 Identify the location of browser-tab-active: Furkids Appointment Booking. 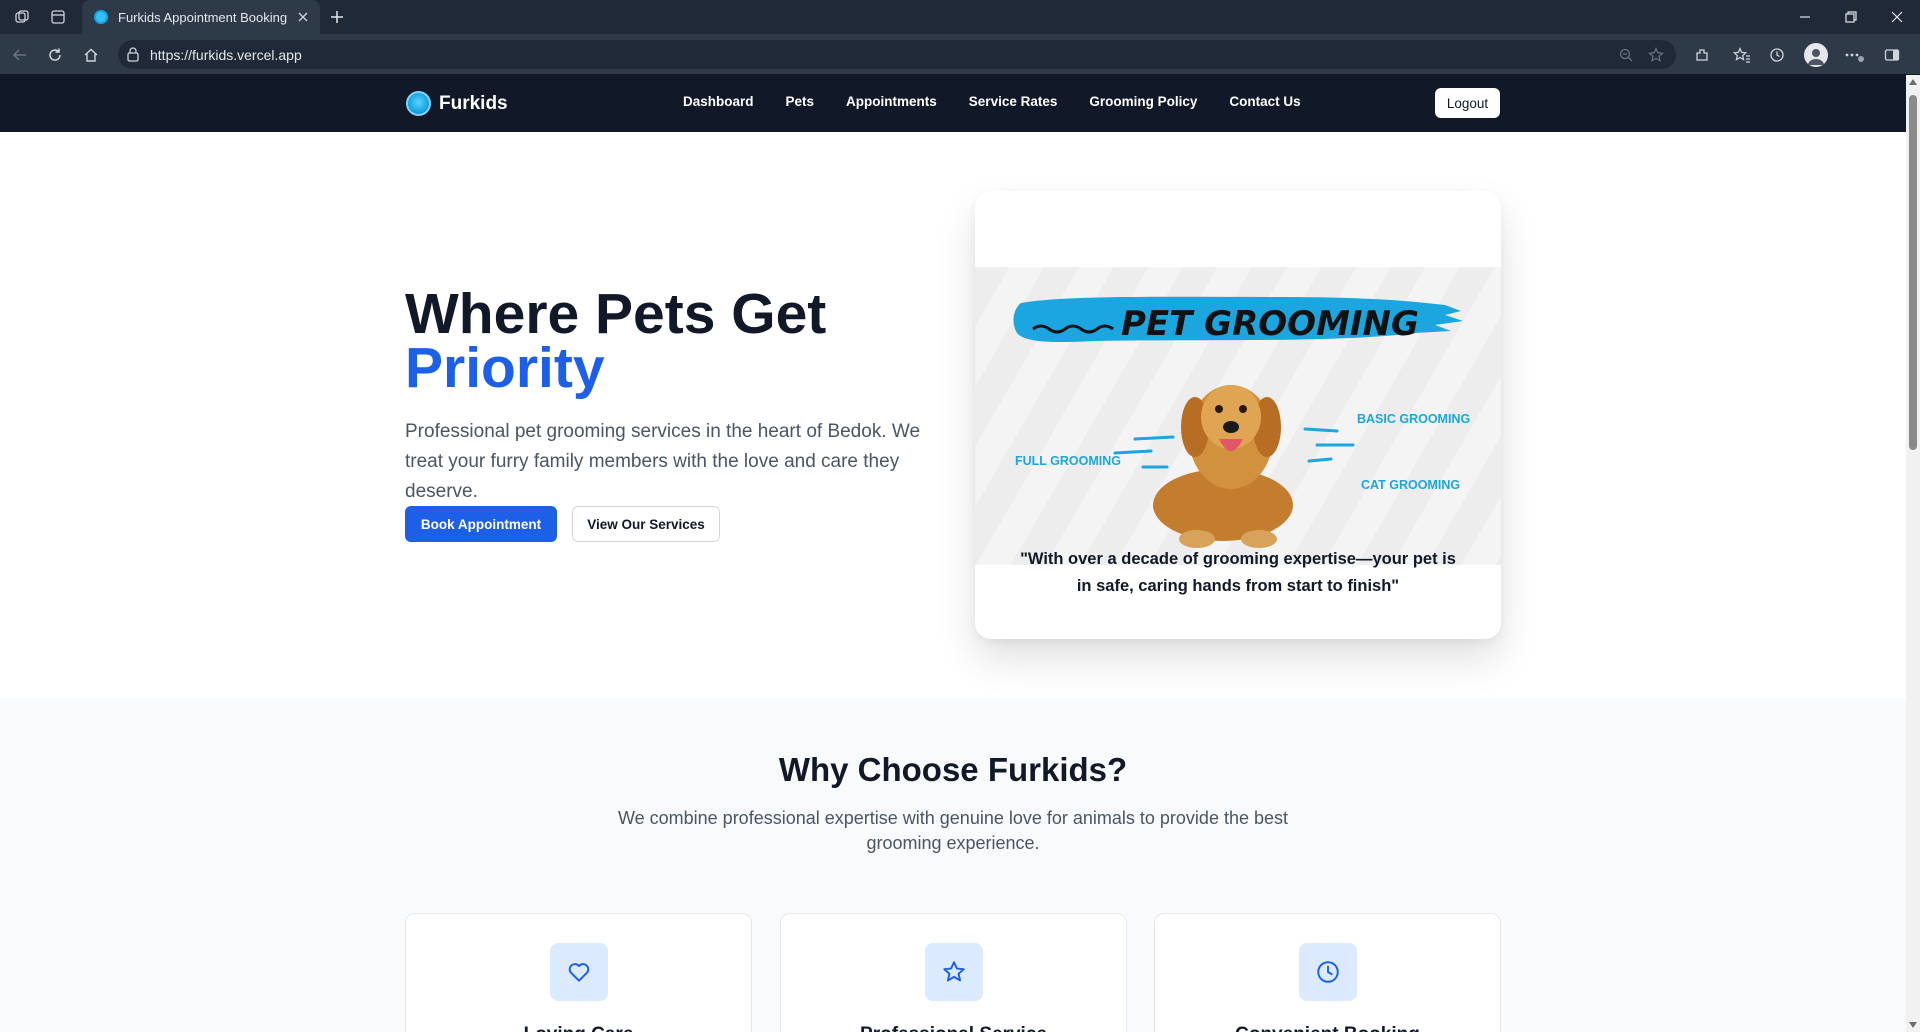
(201, 17).